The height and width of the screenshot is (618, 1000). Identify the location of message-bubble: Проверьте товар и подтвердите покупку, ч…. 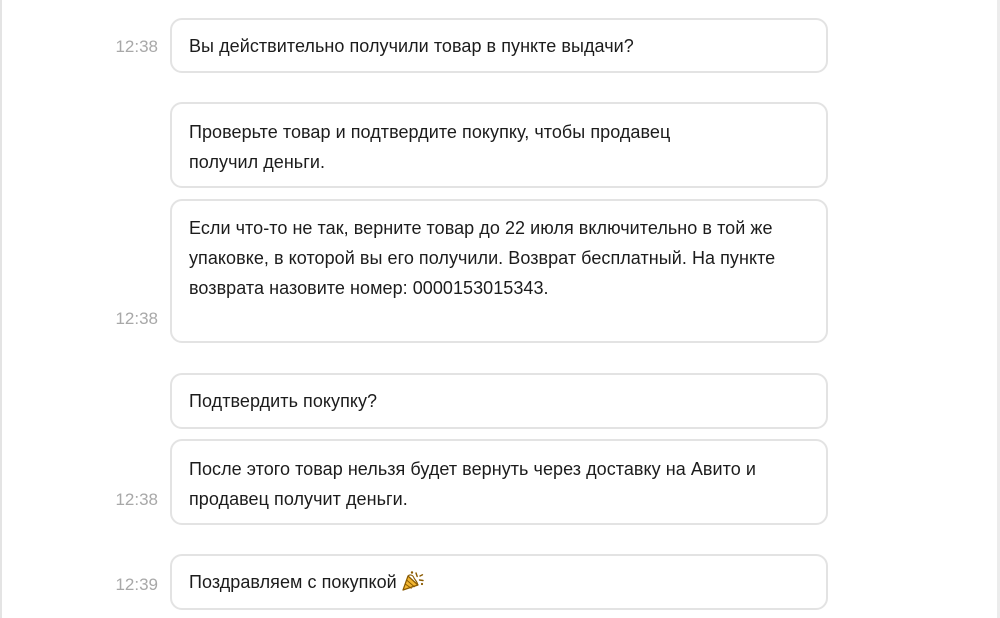
(499, 145).